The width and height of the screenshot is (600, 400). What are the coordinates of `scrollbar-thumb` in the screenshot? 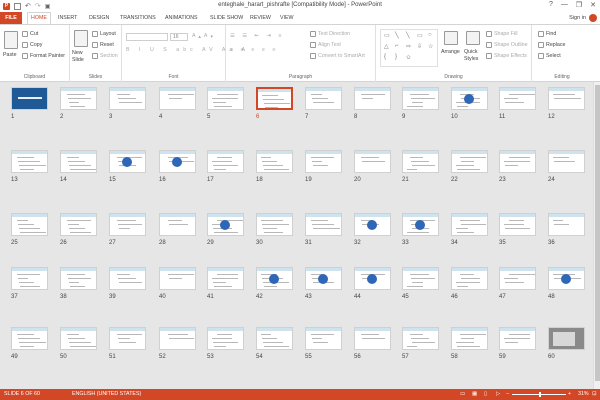 It's located at (597, 233).